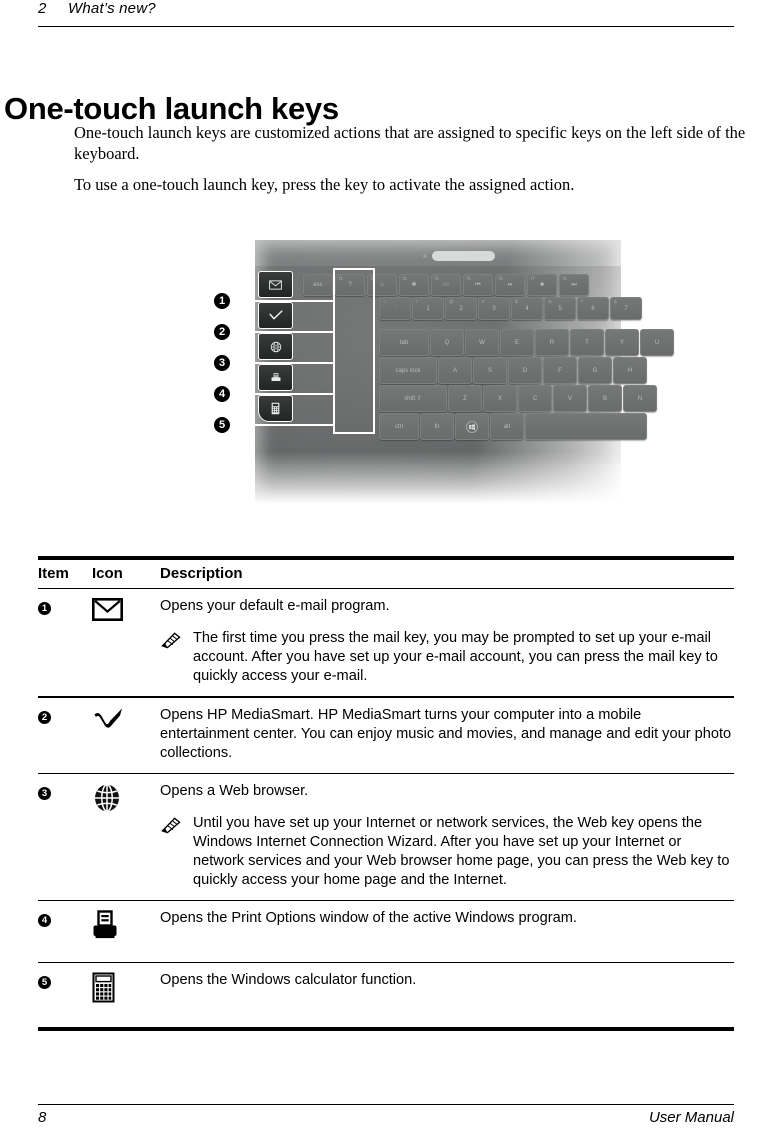 The width and height of the screenshot is (771, 1148). Describe the element at coordinates (318, 285) in the screenshot. I see `key-esc: esc` at that location.